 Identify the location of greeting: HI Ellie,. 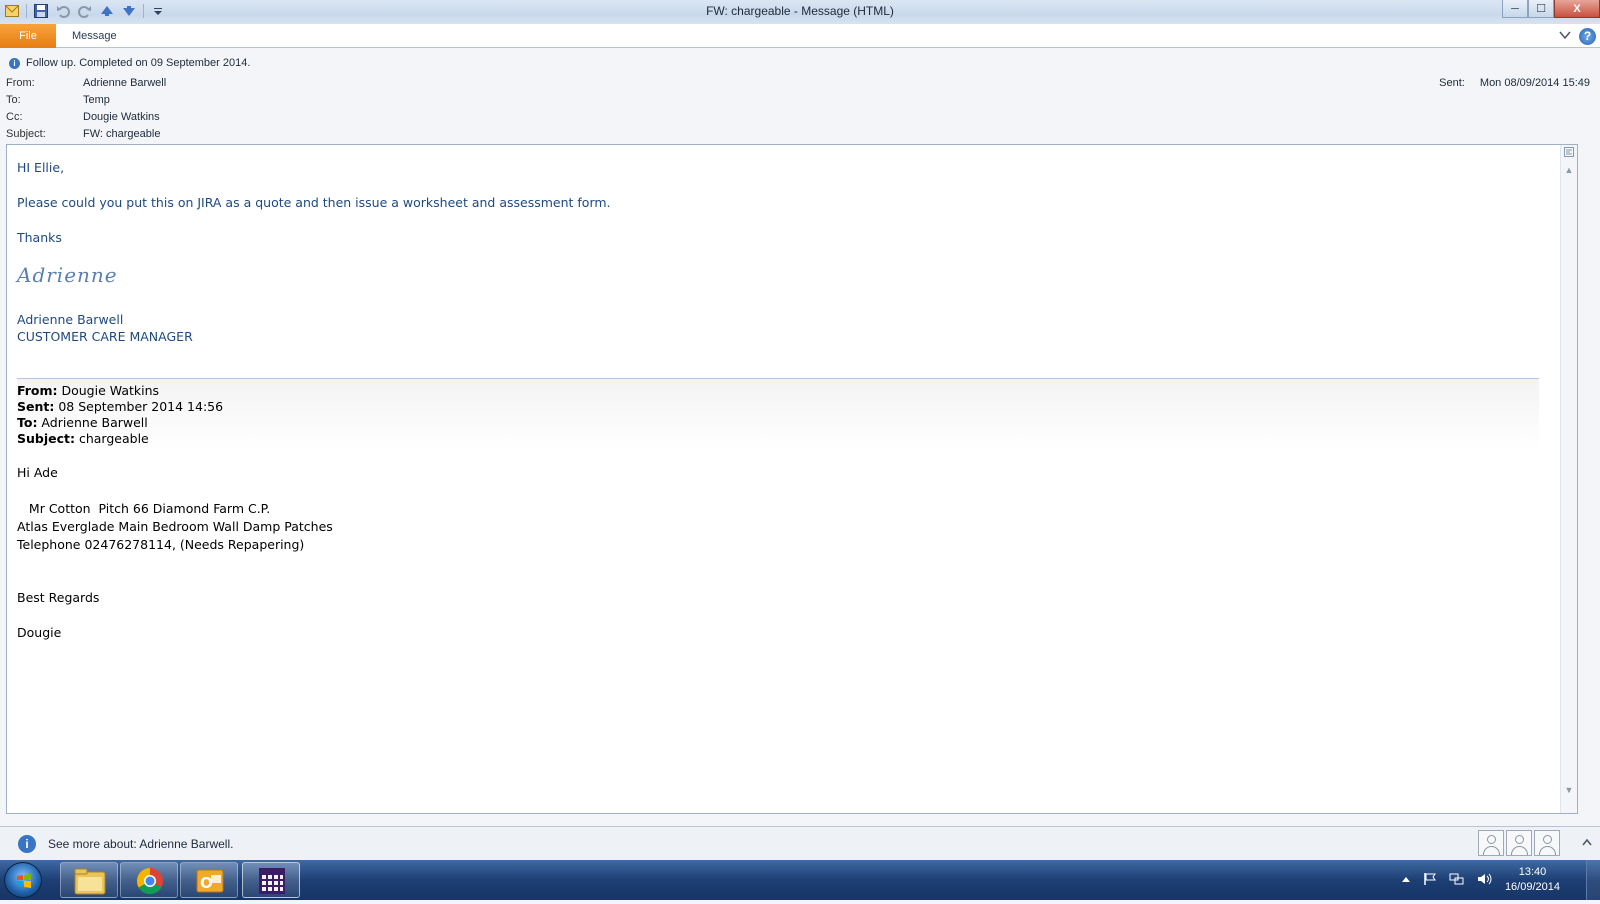
(41, 167).